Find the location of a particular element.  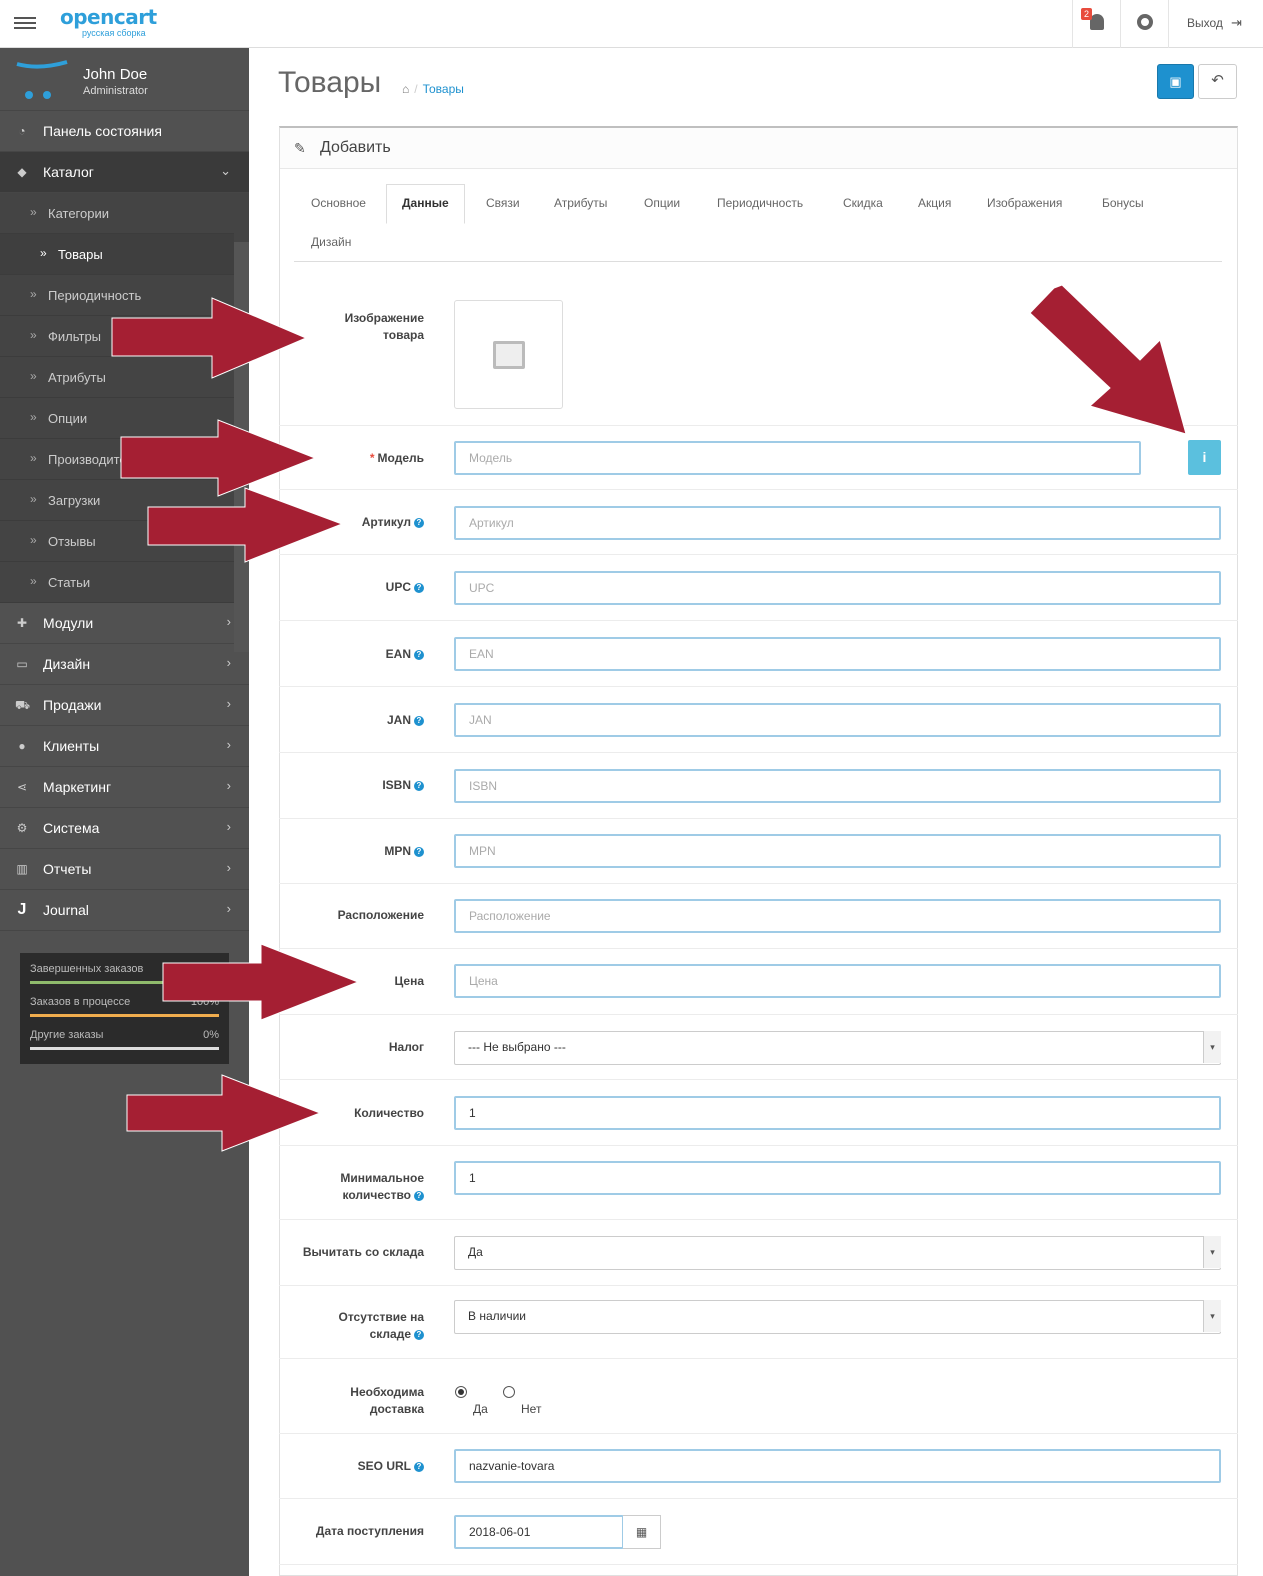

user-profile: John Doe Administrator is located at coordinates (124, 79).